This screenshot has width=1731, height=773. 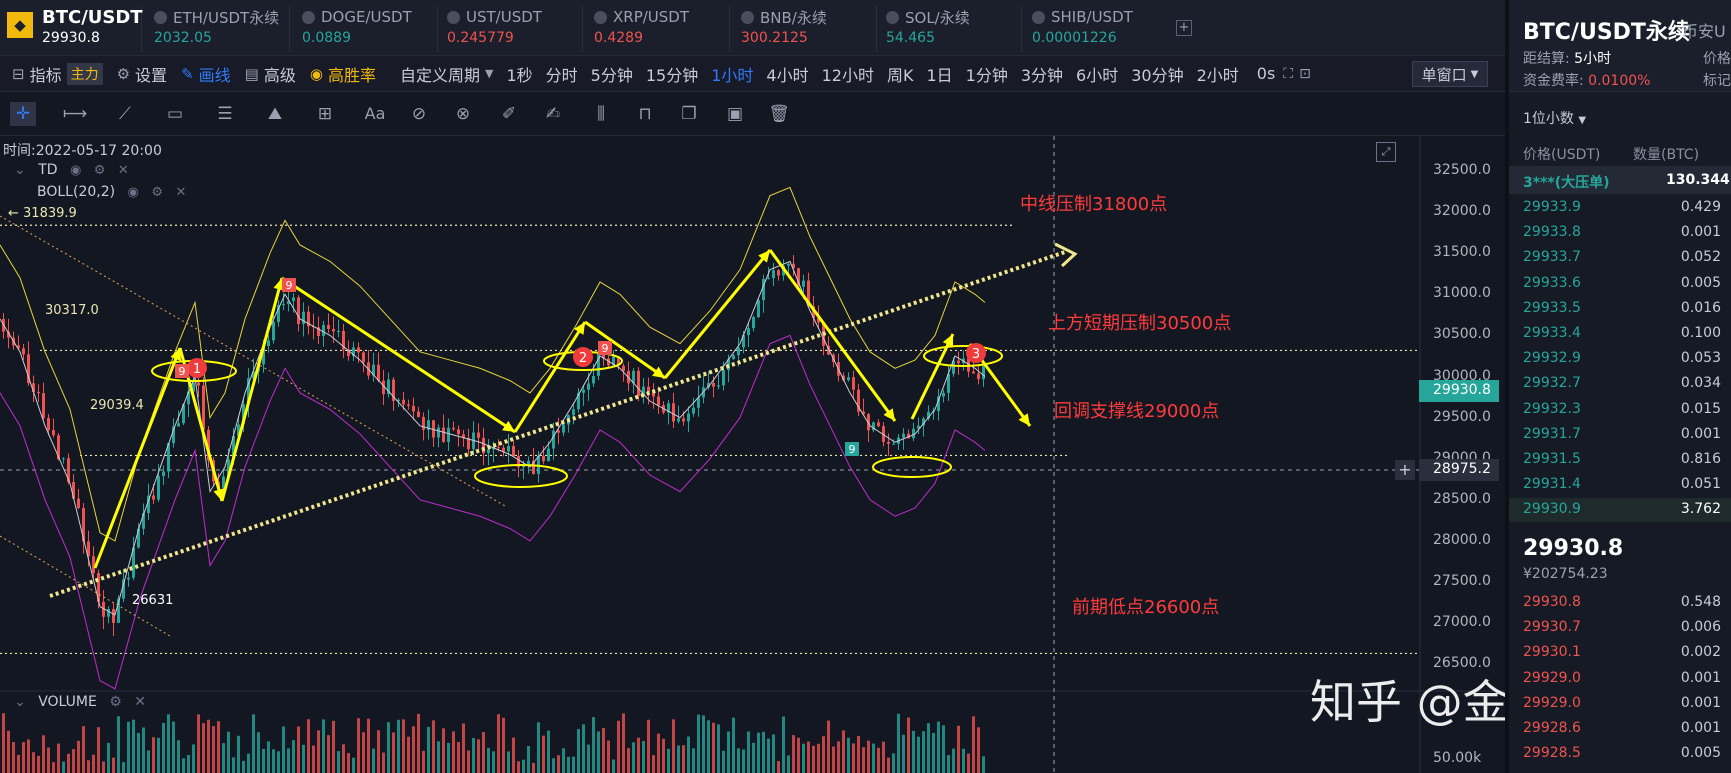 I want to click on crosshair-cursor-icon: ✛, so click(x=23, y=114).